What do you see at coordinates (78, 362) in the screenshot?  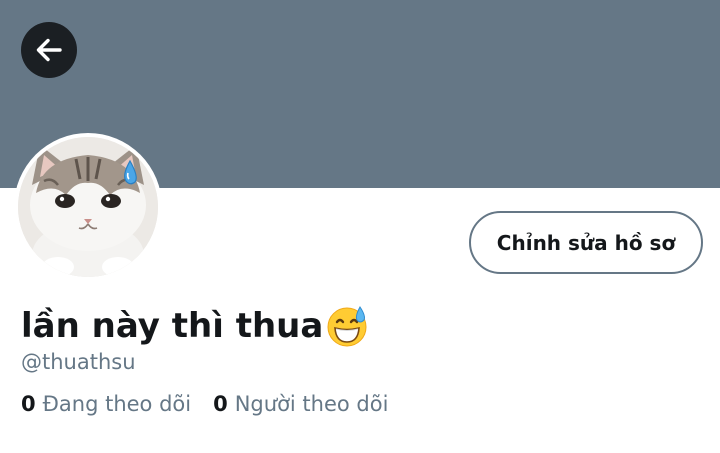 I see `profile-handle: @thuathsu` at bounding box center [78, 362].